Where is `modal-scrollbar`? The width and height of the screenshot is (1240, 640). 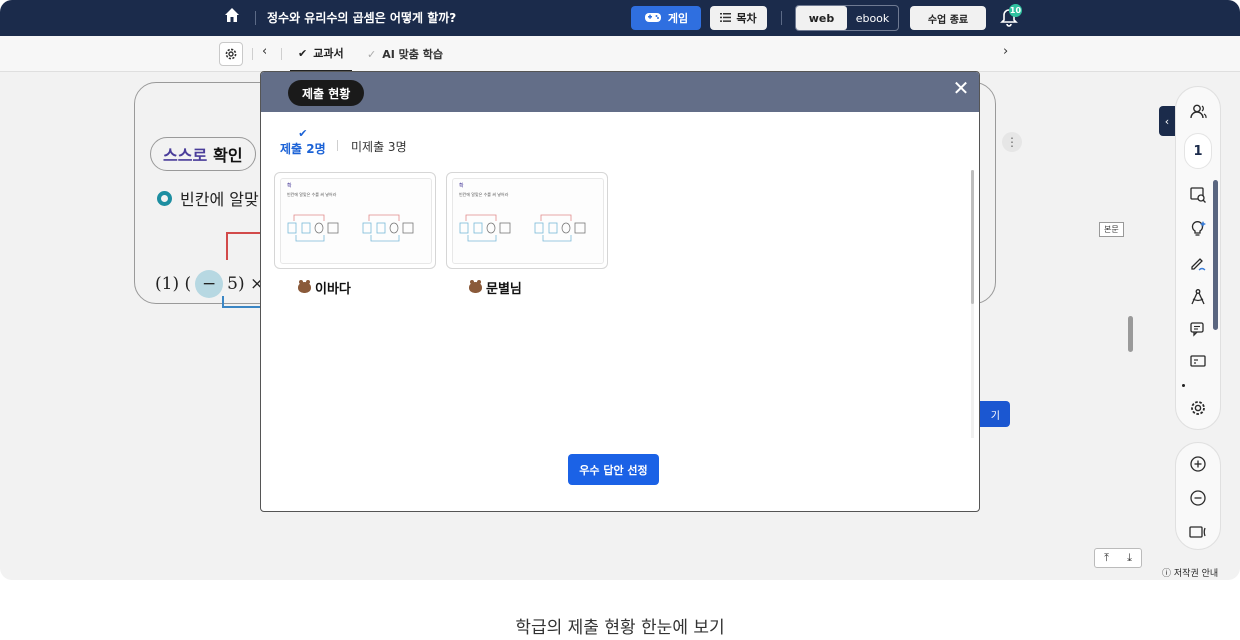 modal-scrollbar is located at coordinates (972, 237).